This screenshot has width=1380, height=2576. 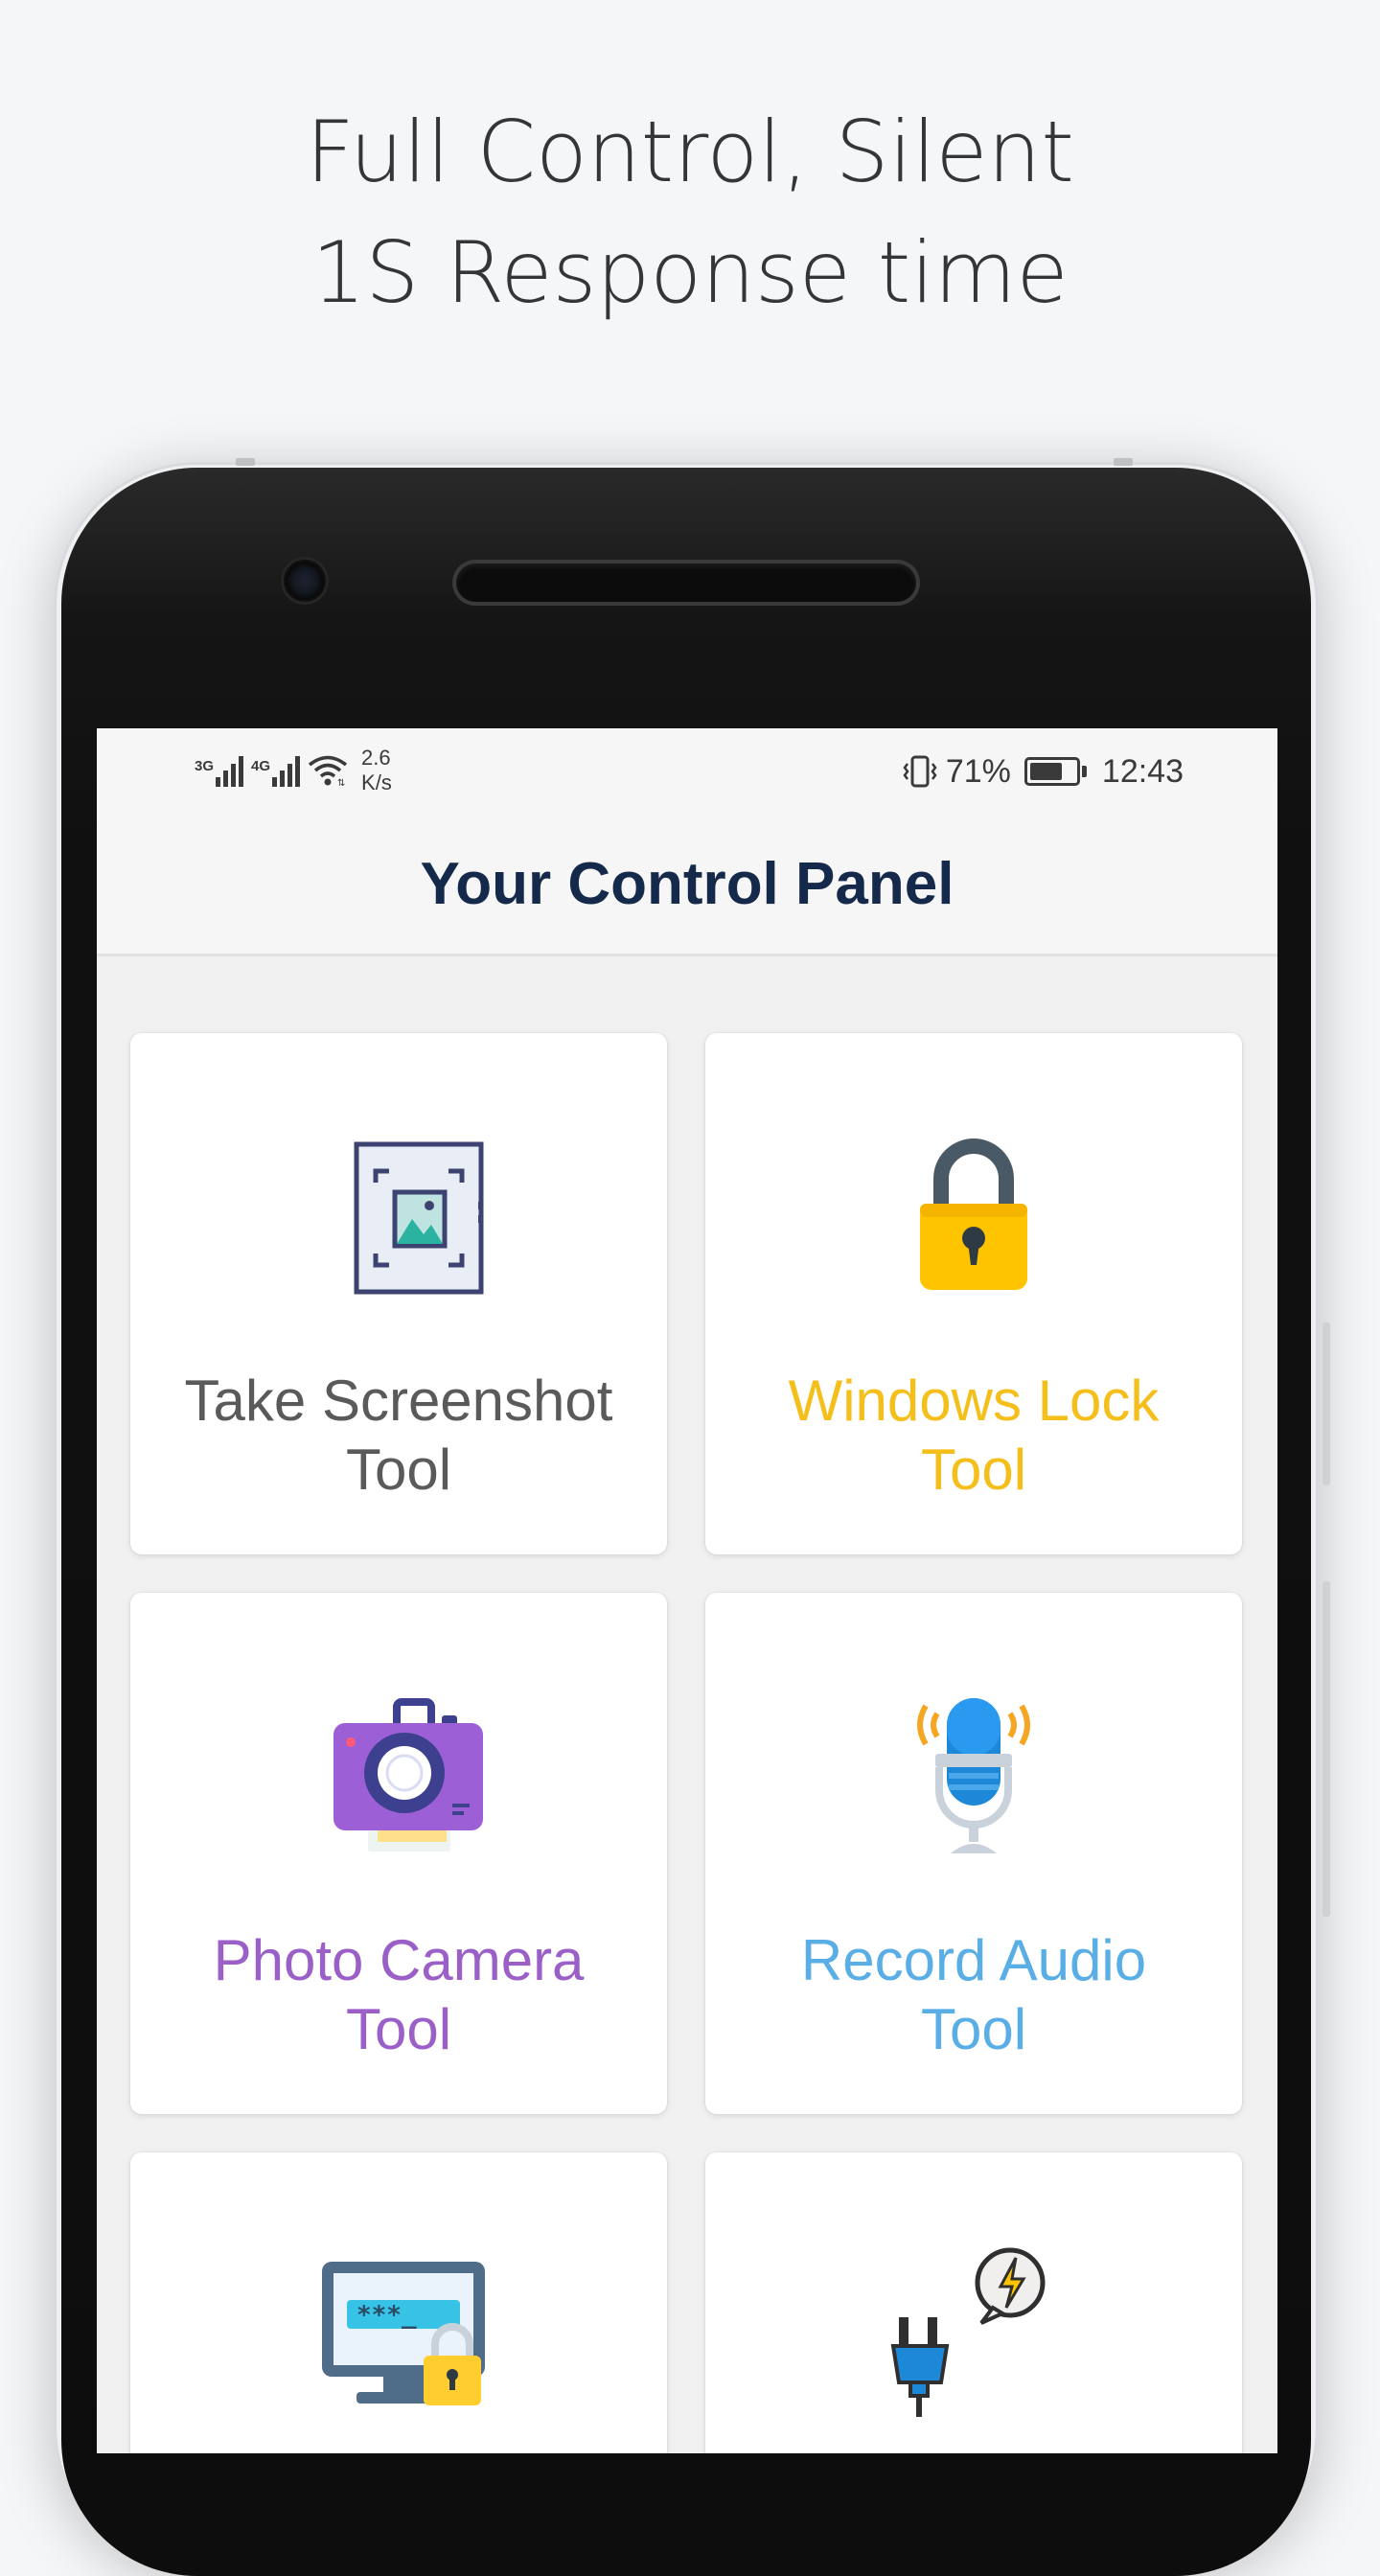 What do you see at coordinates (261, 766) in the screenshot?
I see `network-4g-label: 4G` at bounding box center [261, 766].